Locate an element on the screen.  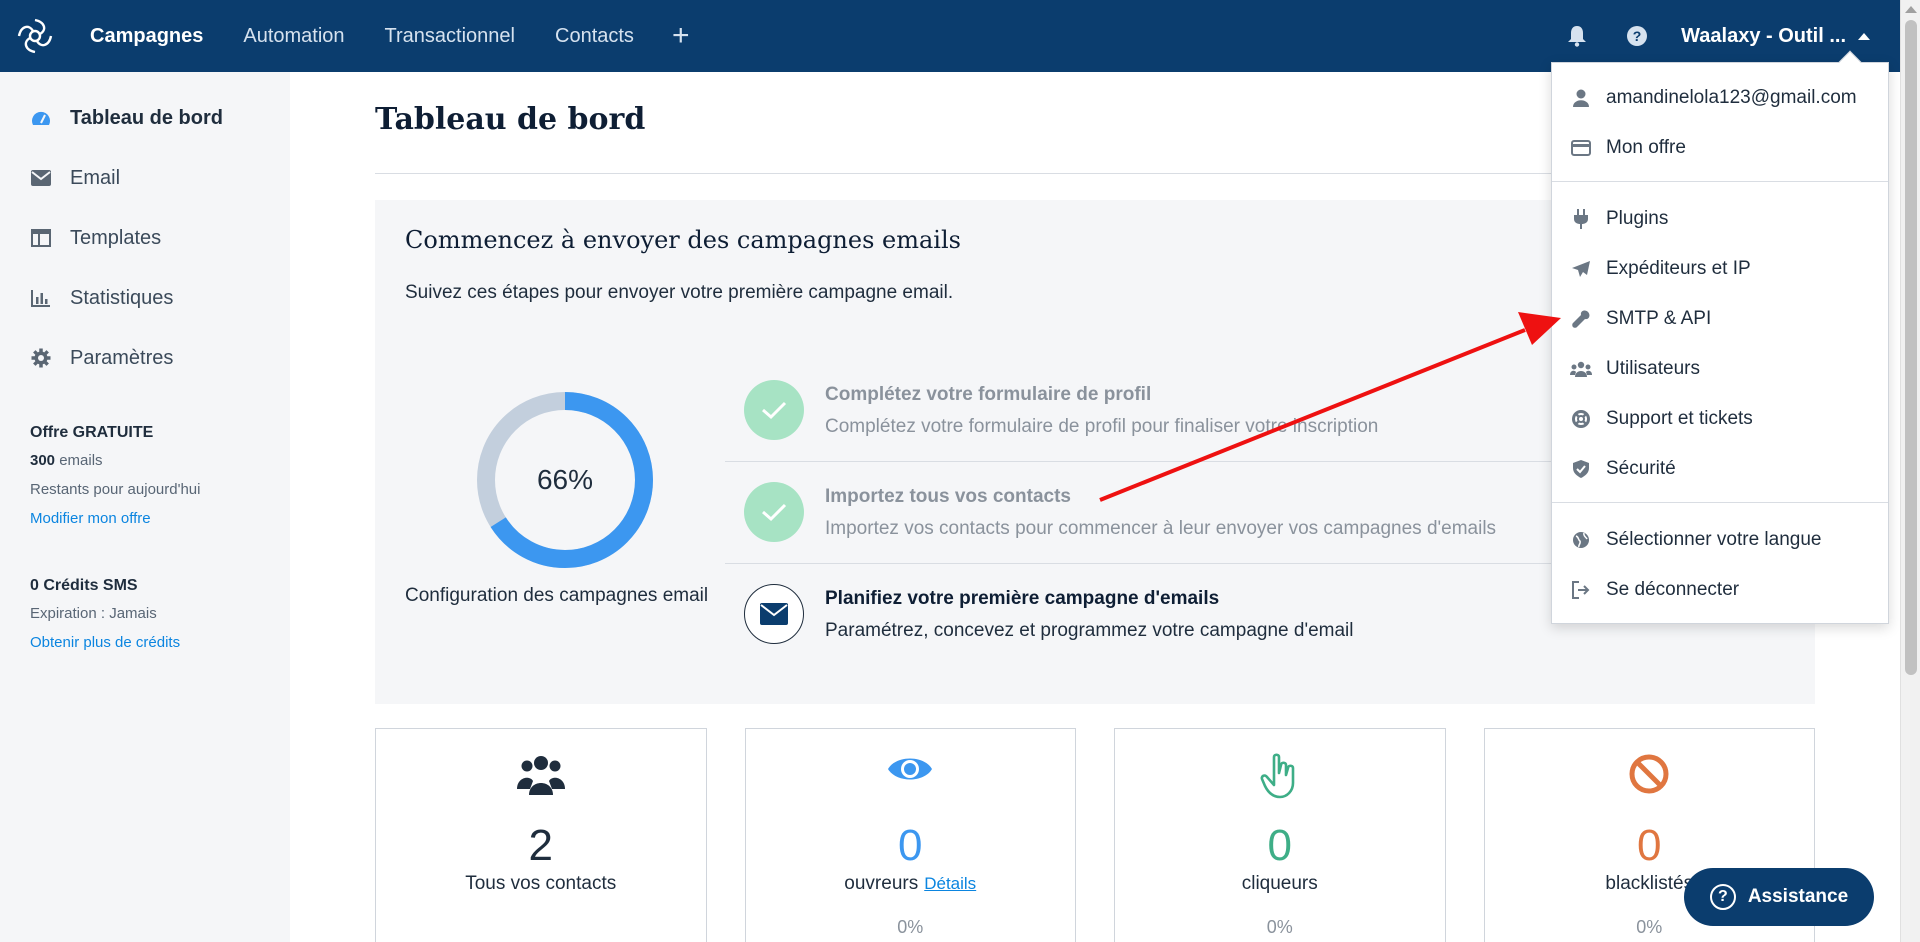
page-scrollbar is located at coordinates (1910, 471).